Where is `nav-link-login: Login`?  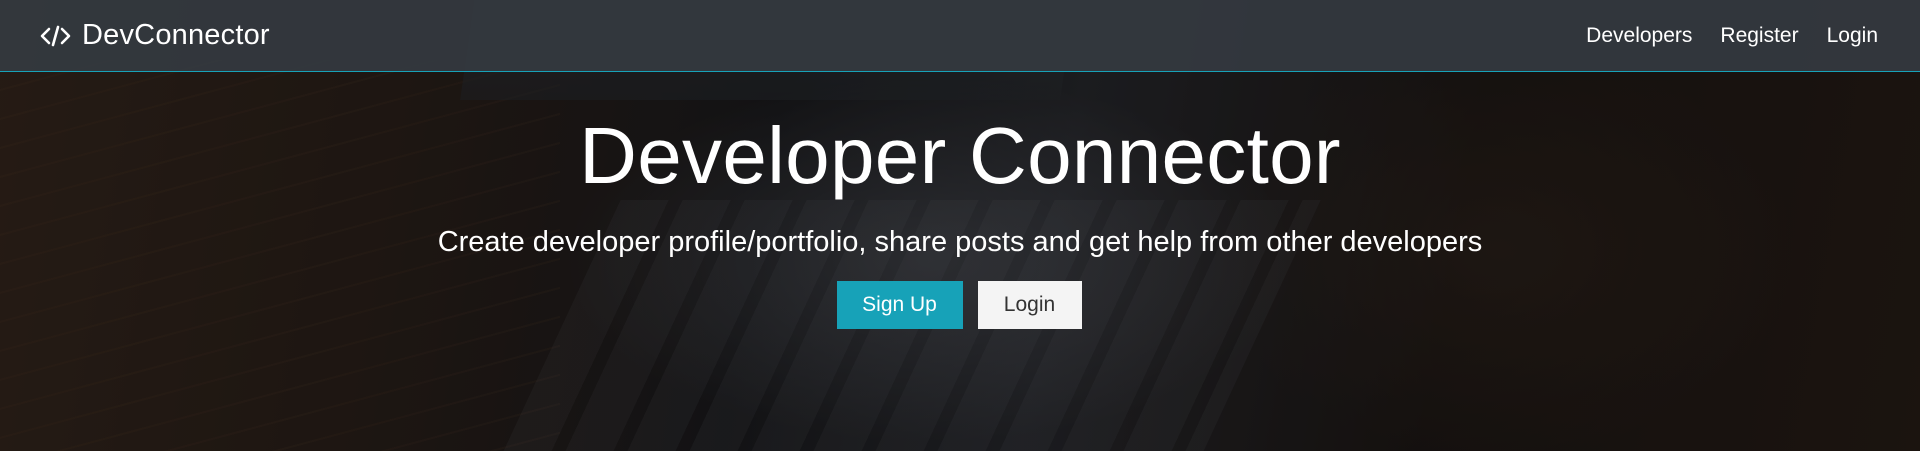 nav-link-login: Login is located at coordinates (1852, 36).